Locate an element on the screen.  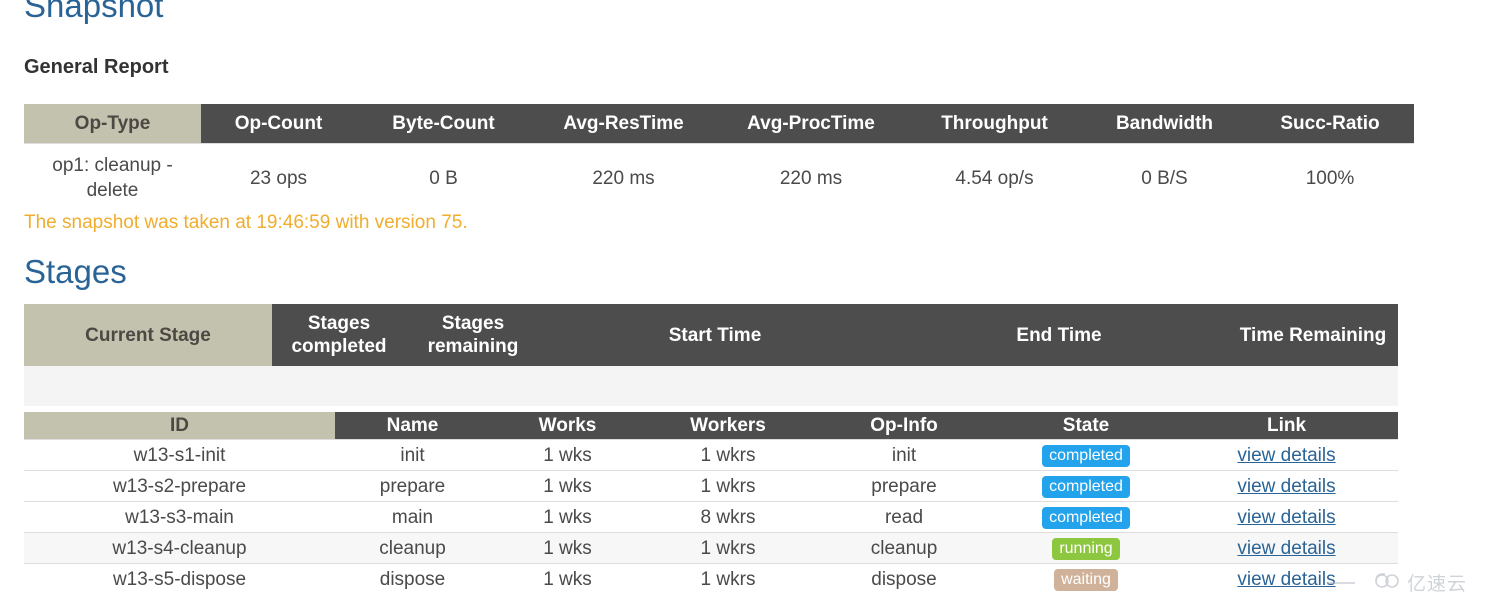
column-header-op-count: Op-Count is located at coordinates (278, 124).